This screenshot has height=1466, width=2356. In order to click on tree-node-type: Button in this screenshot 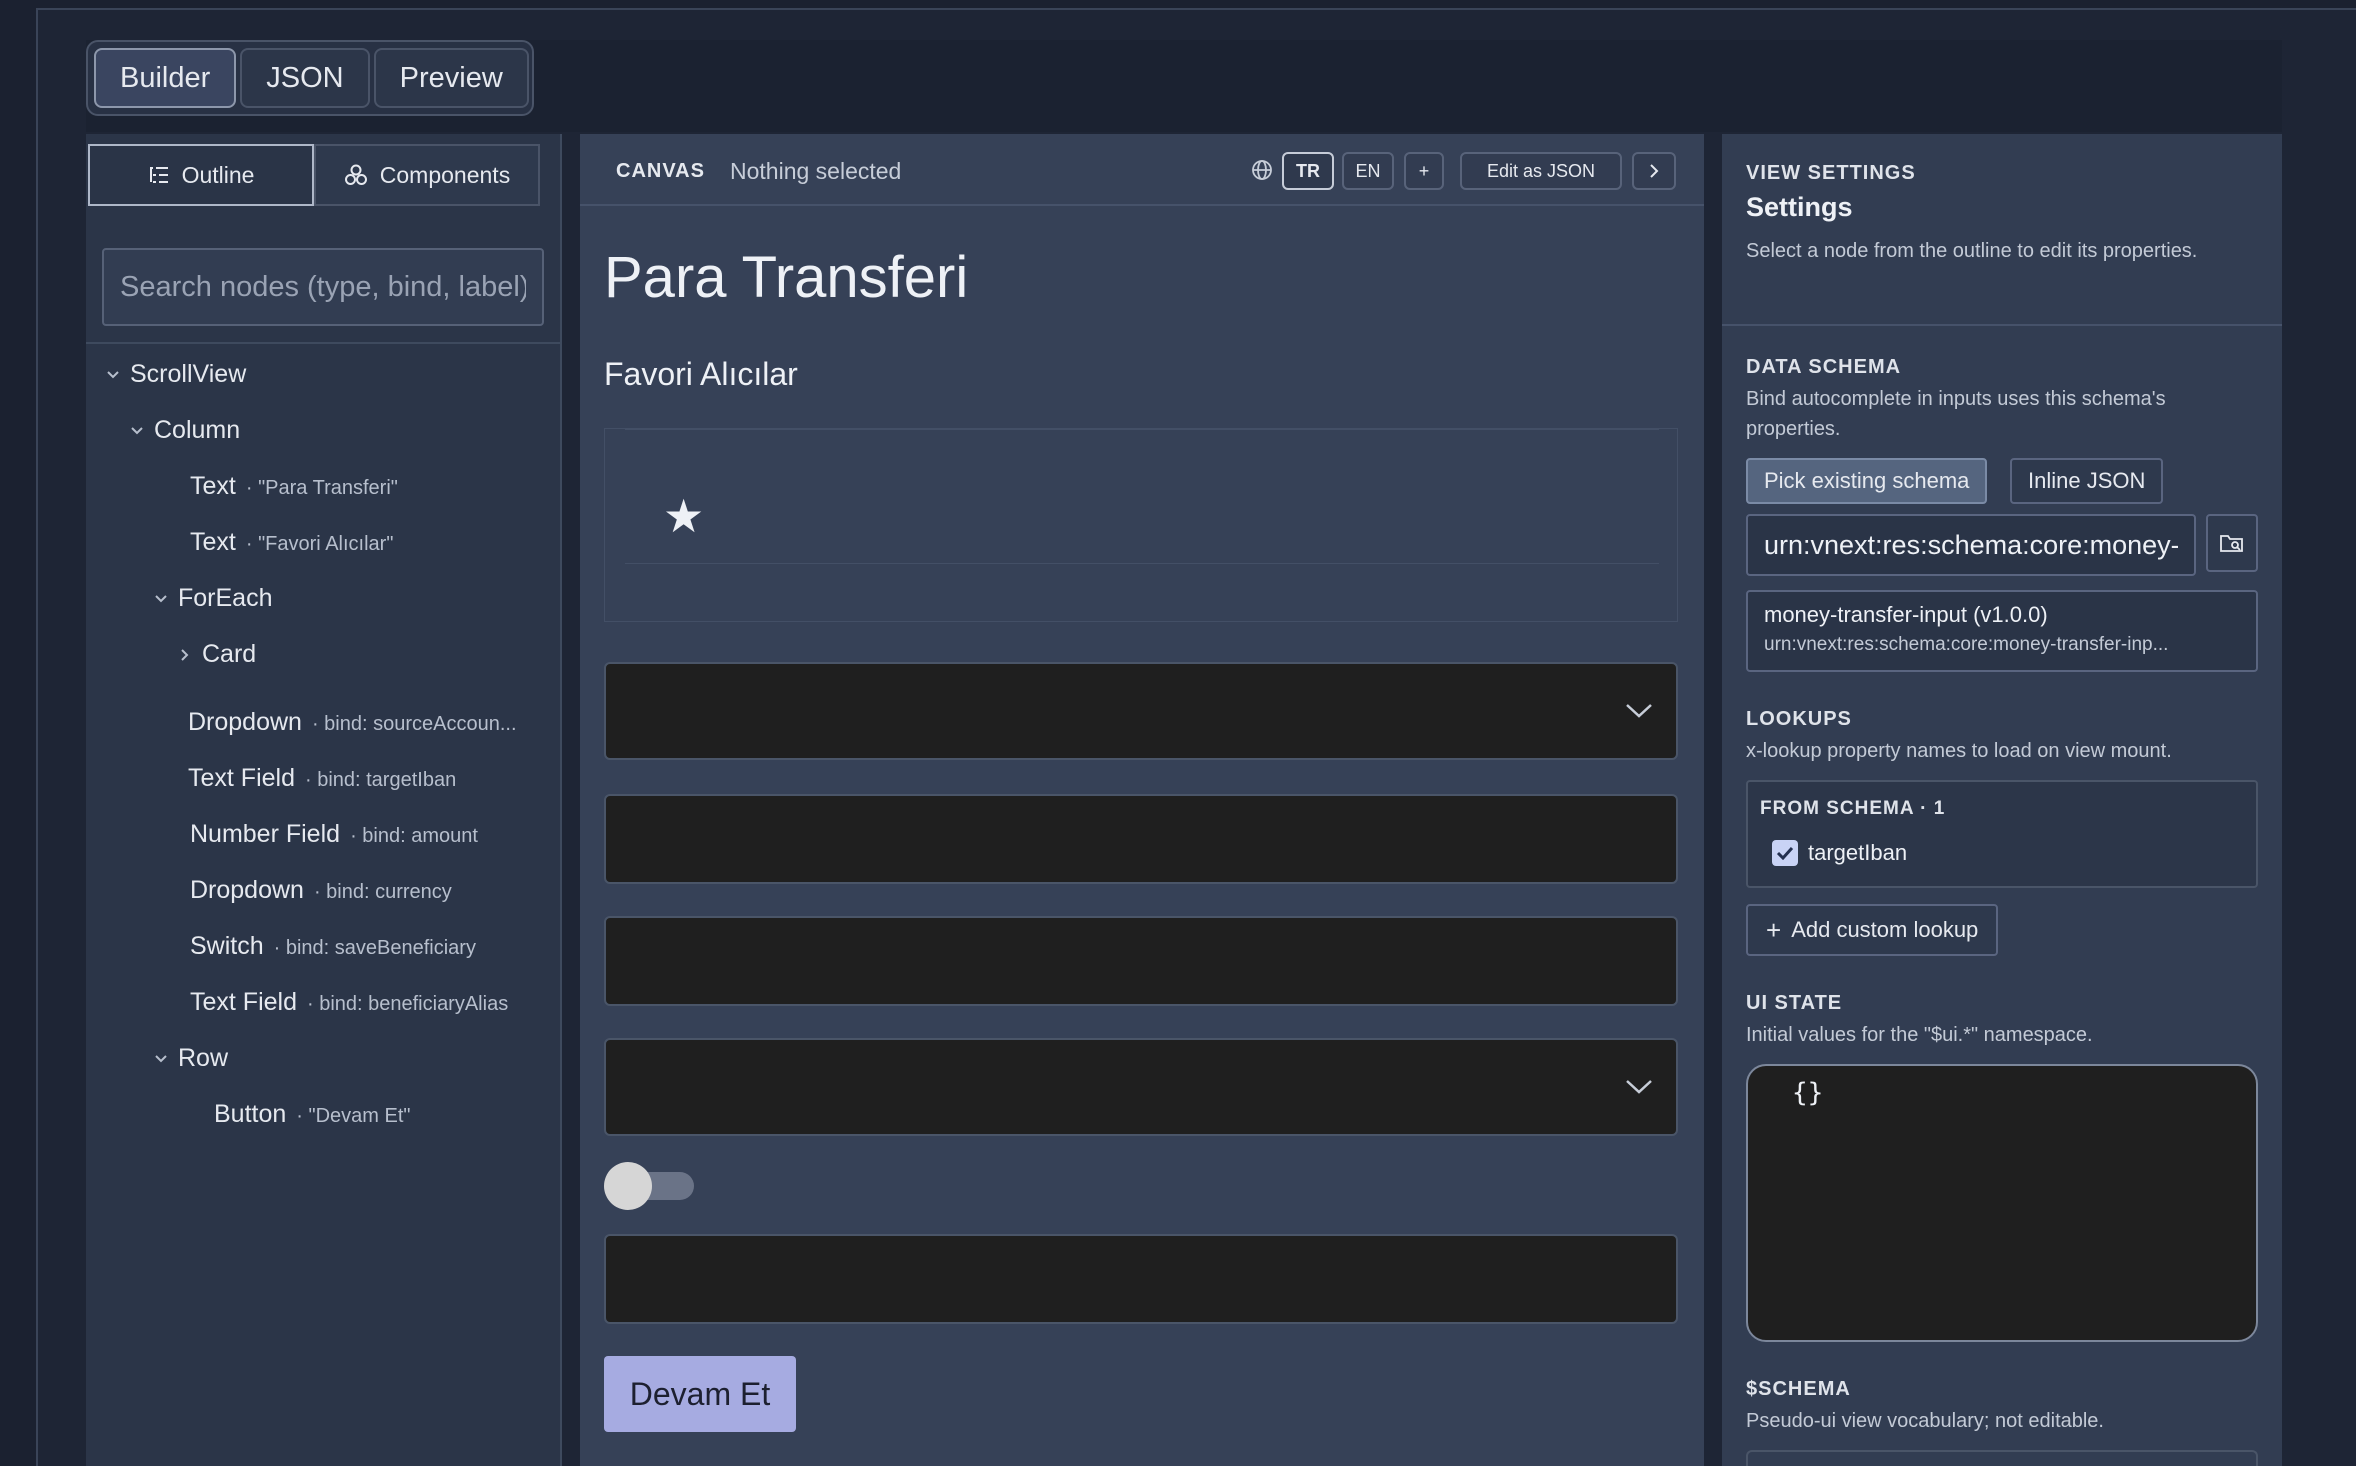, I will do `click(250, 1114)`.